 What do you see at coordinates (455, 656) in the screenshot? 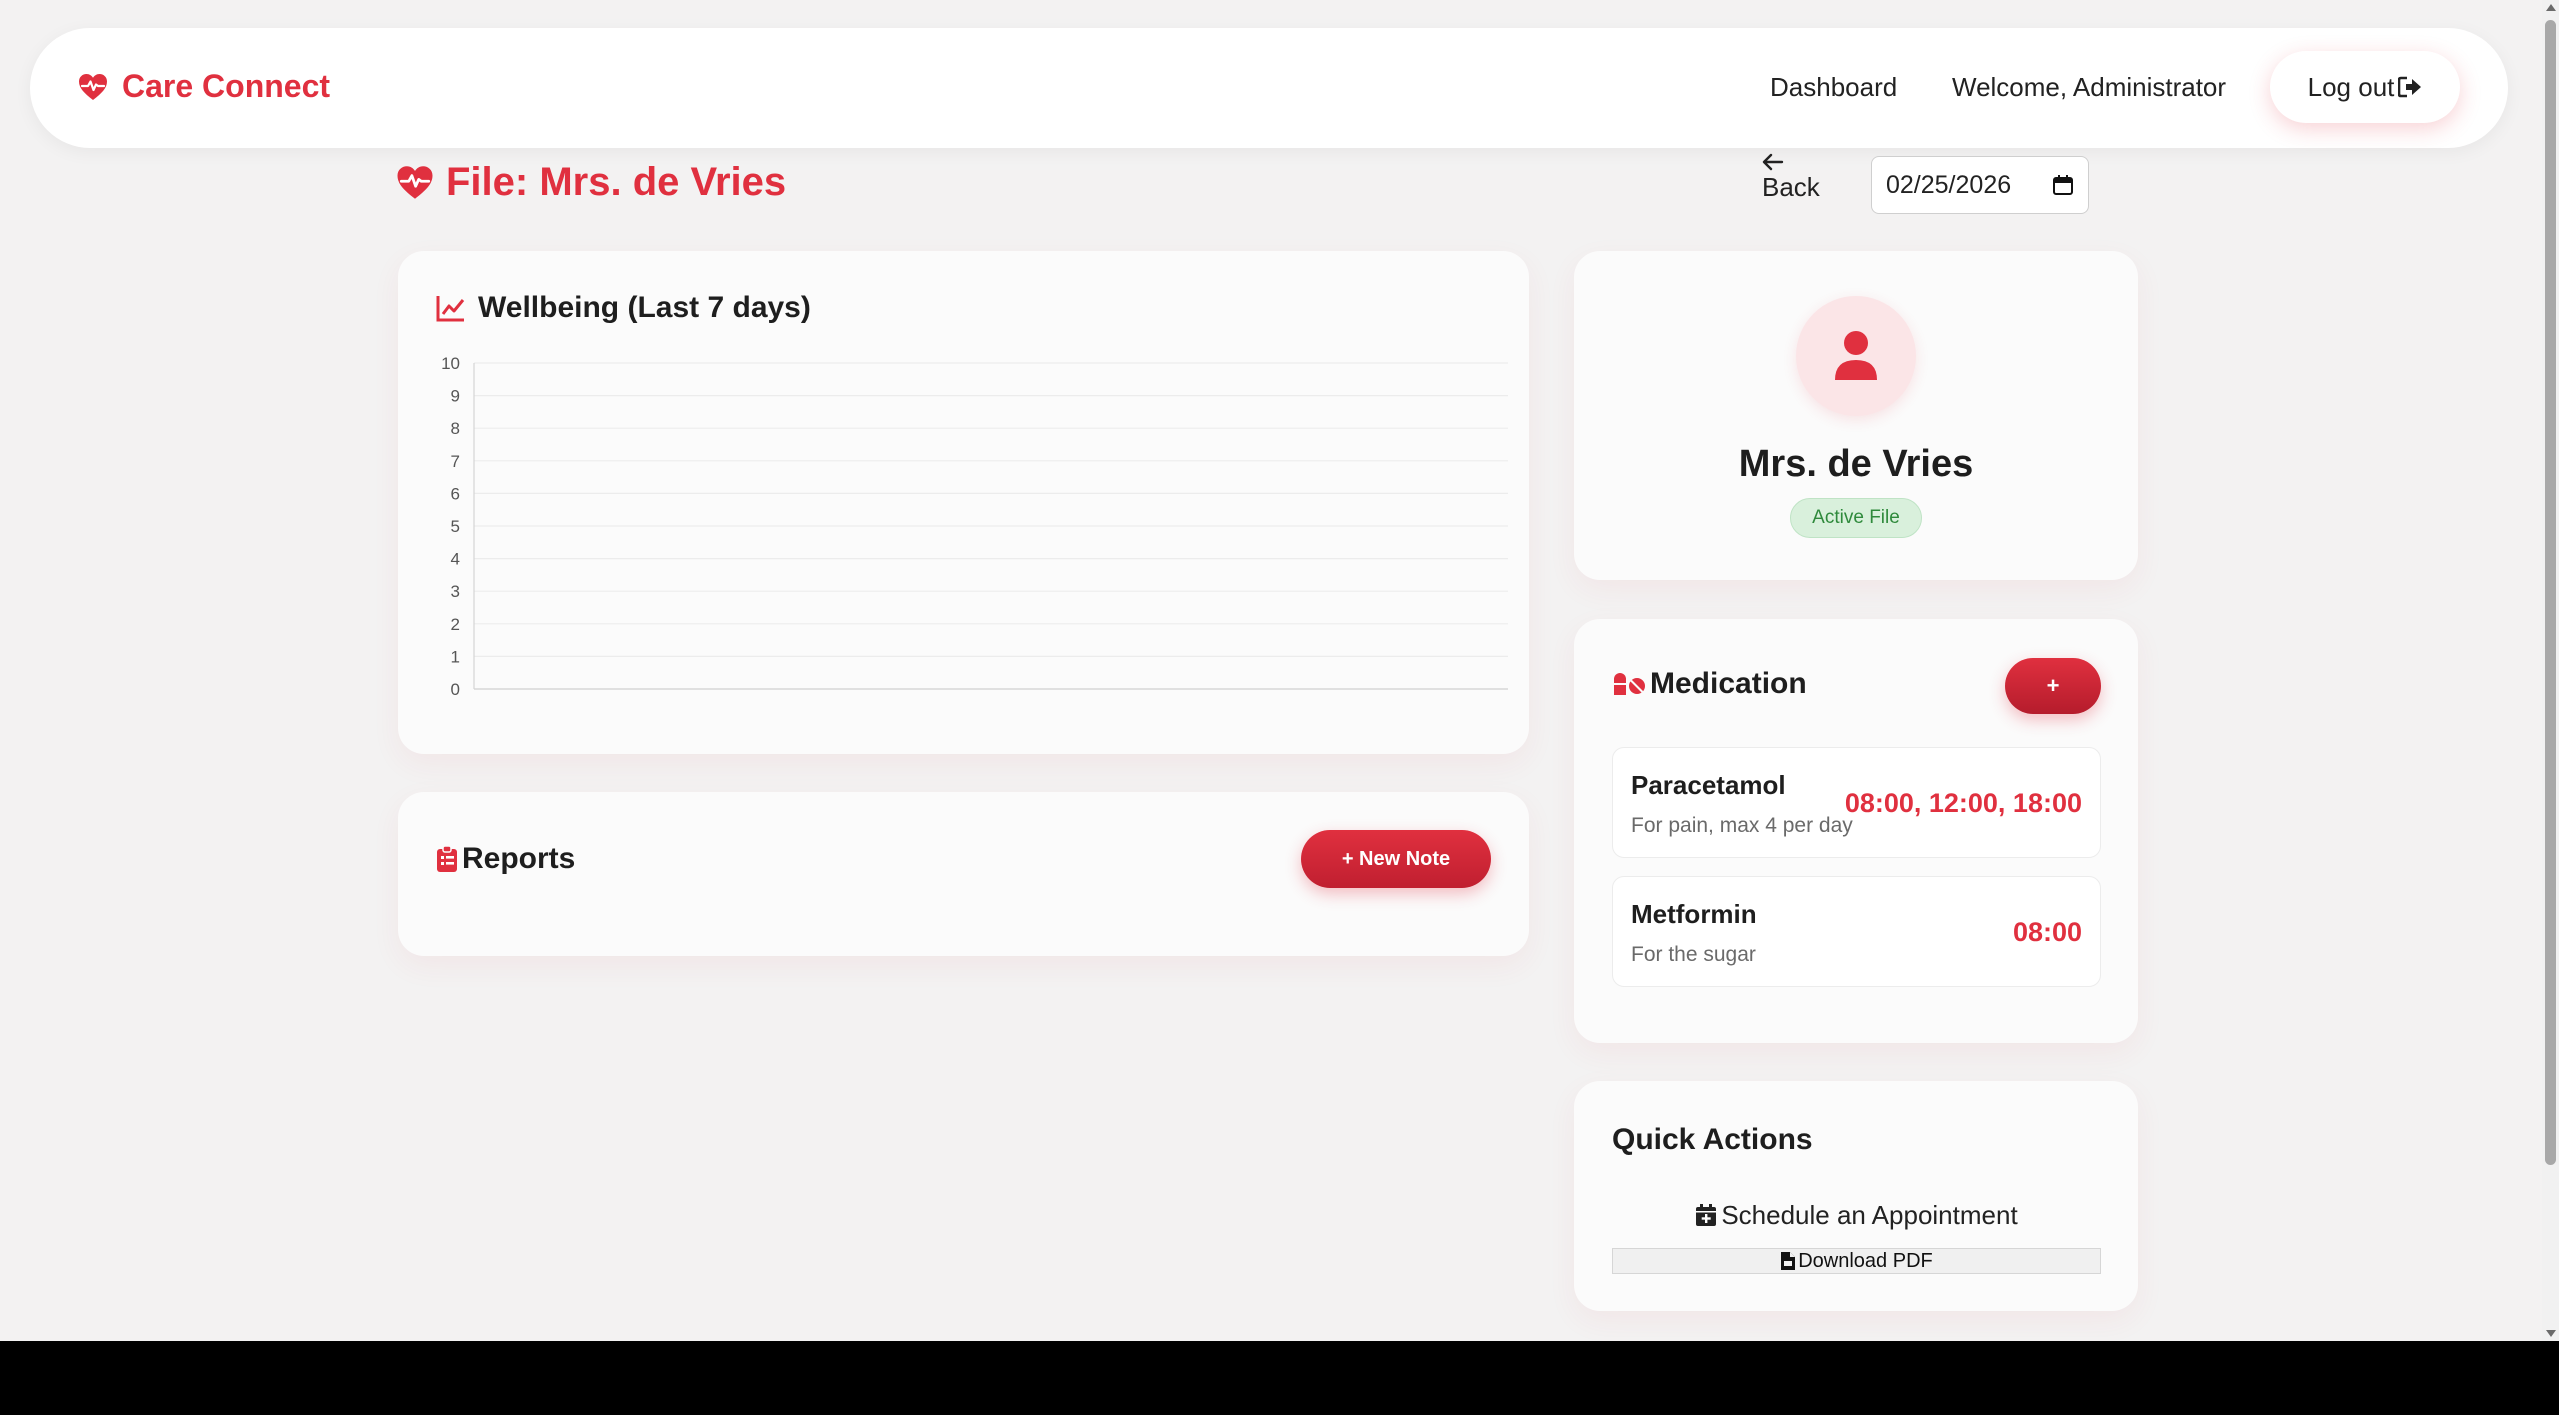
I see `y-tick-label: 1` at bounding box center [455, 656].